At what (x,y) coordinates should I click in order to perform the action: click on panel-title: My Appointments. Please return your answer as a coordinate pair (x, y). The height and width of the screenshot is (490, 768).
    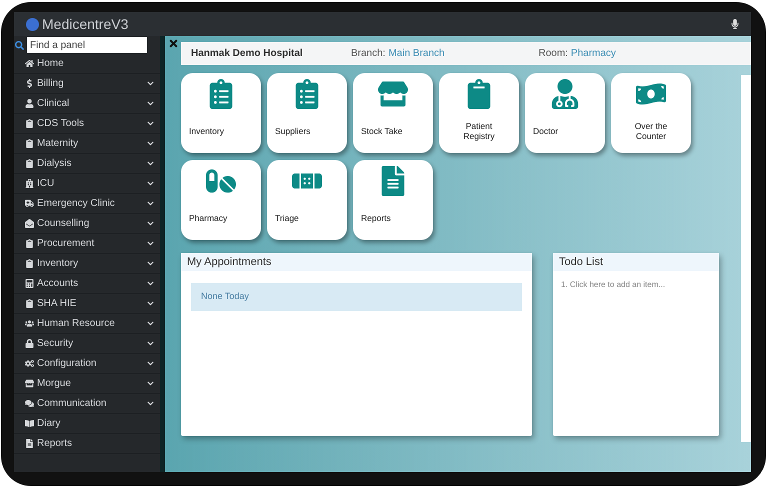
    Looking at the image, I should click on (229, 262).